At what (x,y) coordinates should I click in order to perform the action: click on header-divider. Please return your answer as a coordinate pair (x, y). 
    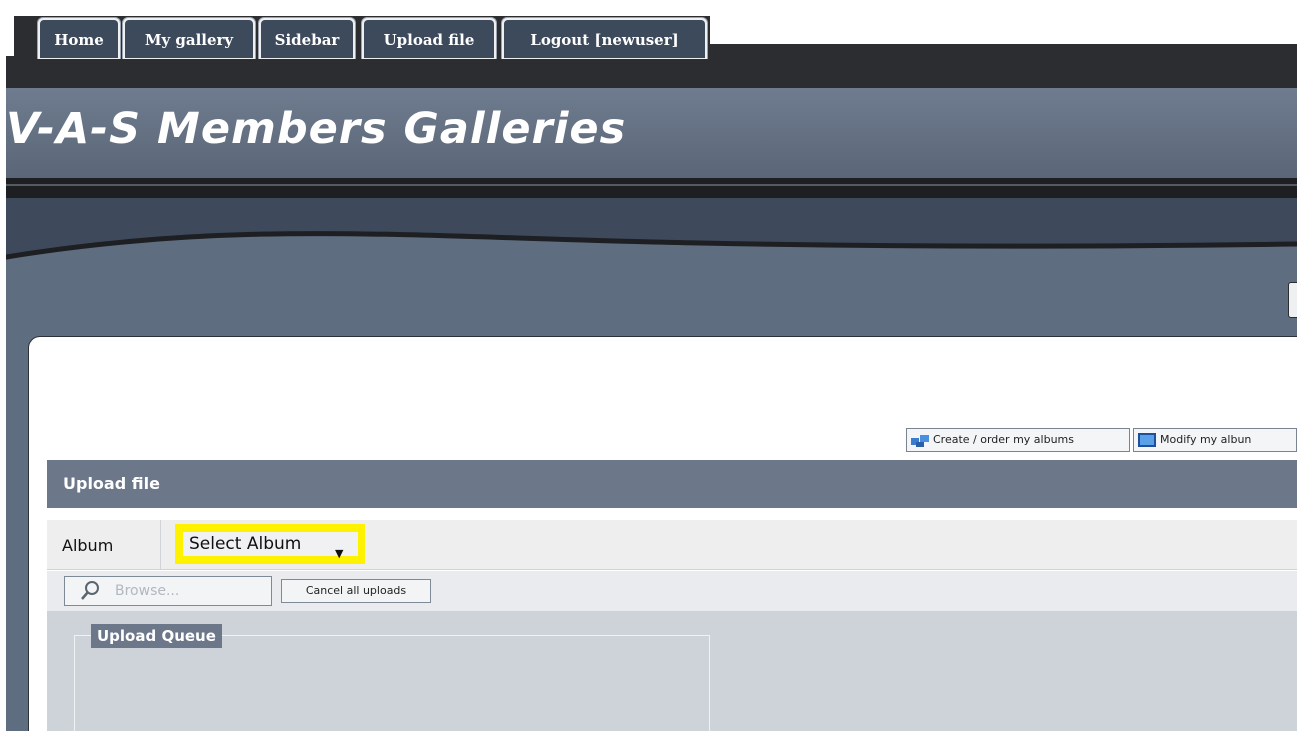
    Looking at the image, I should click on (648, 189).